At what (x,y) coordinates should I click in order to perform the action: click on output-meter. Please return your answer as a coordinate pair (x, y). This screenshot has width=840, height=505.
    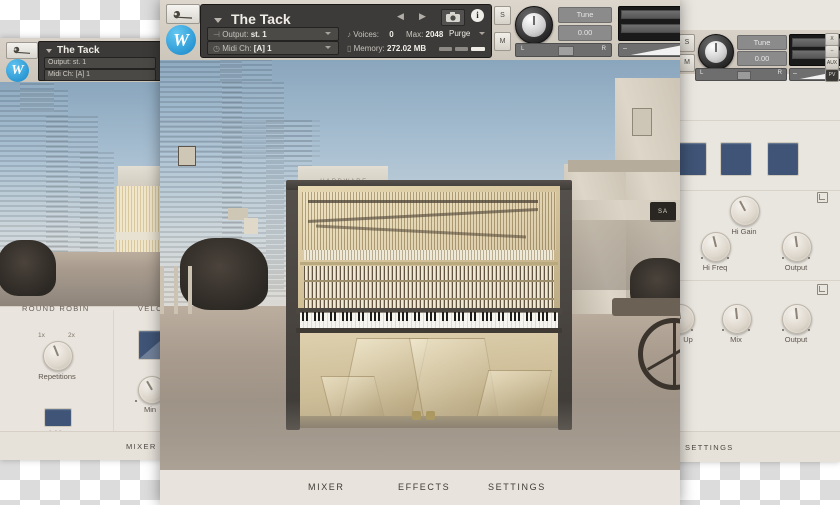
    Looking at the image, I should click on (649, 23).